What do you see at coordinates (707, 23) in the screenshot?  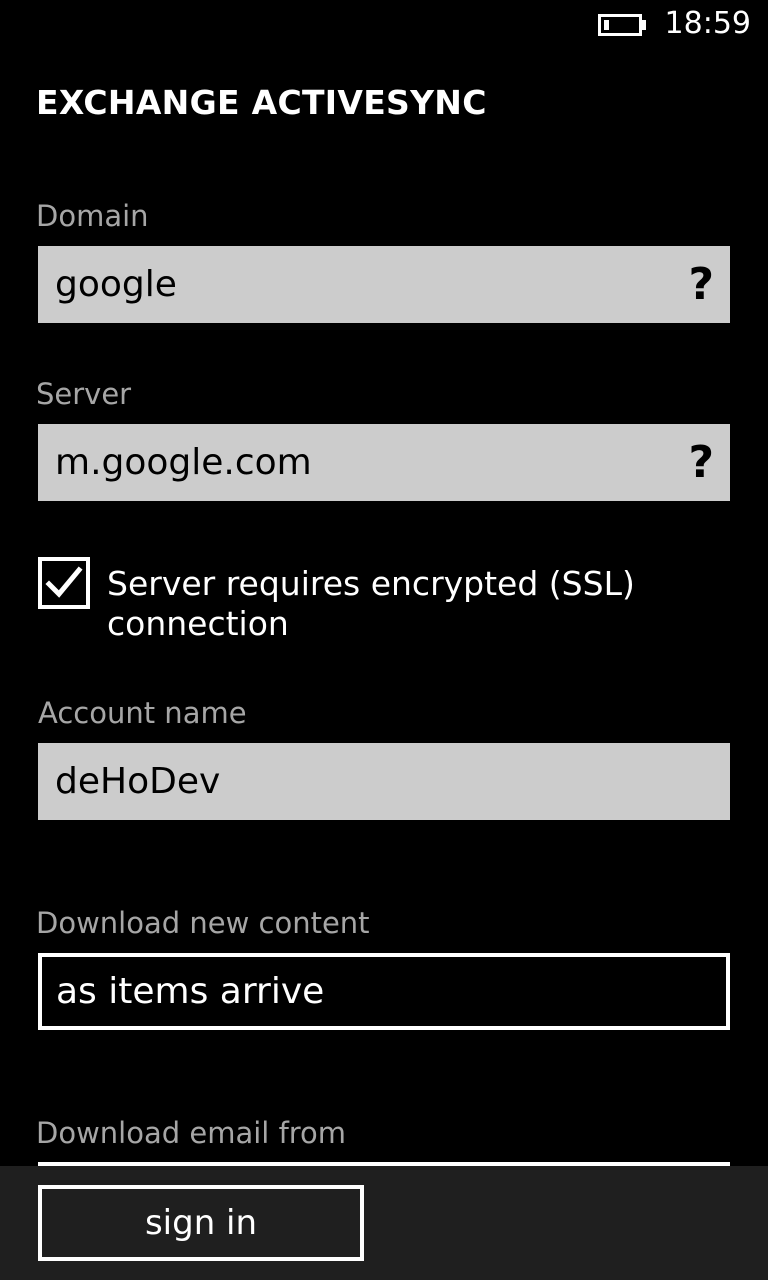 I see `status-time: 18:59` at bounding box center [707, 23].